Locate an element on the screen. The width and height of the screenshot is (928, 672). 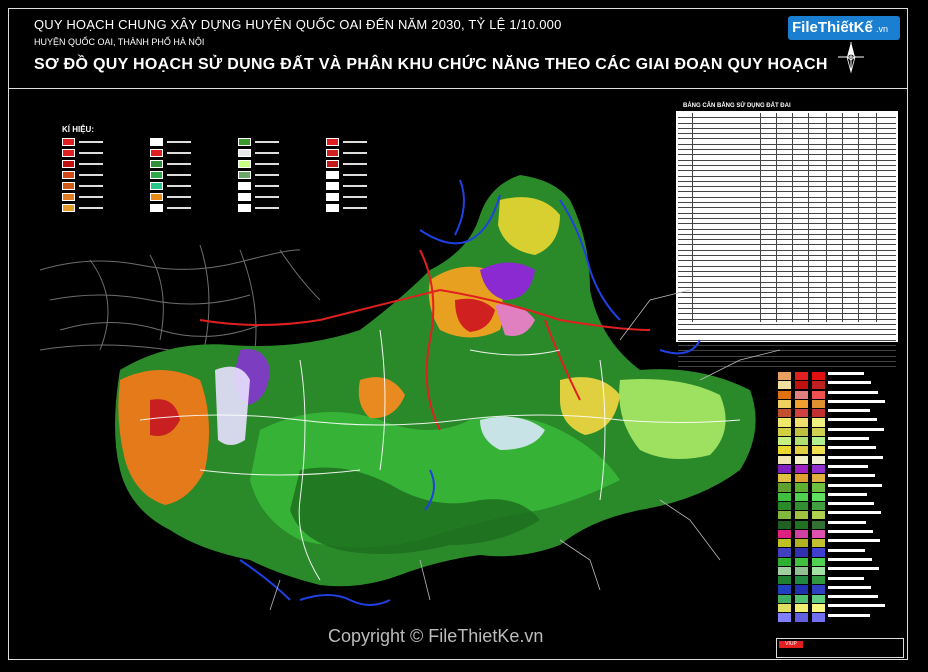
title-block: VIUP is located at coordinates (840, 648).